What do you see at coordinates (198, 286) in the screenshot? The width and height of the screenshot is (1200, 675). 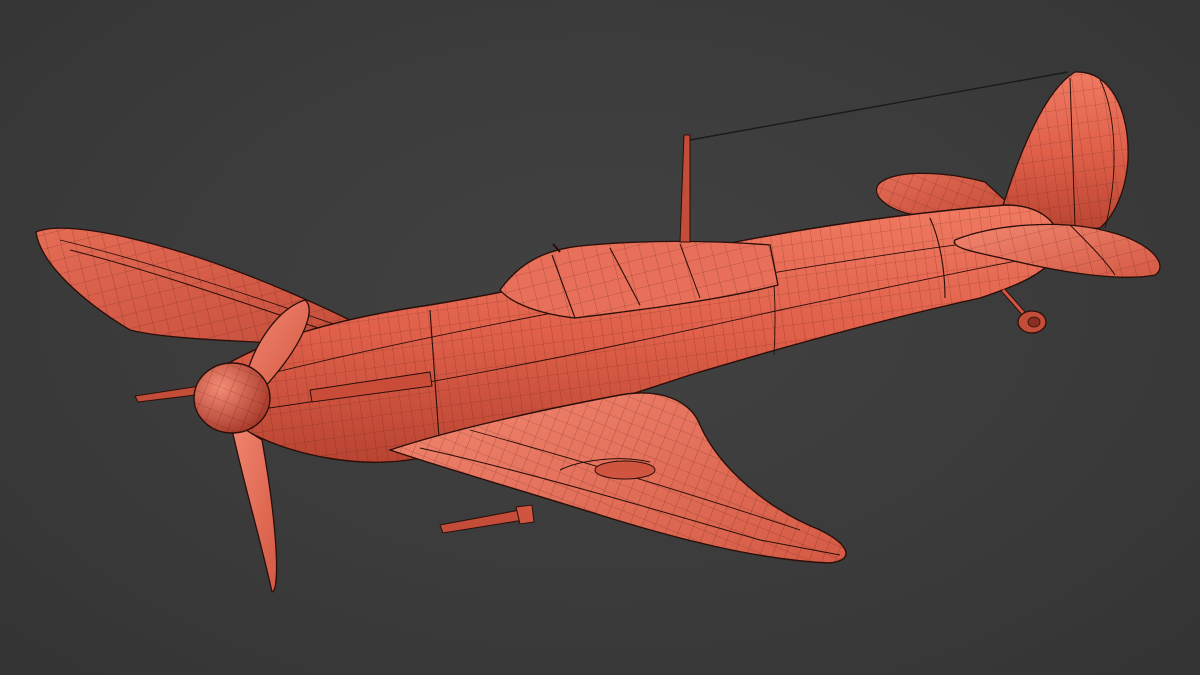 I see `left-wing` at bounding box center [198, 286].